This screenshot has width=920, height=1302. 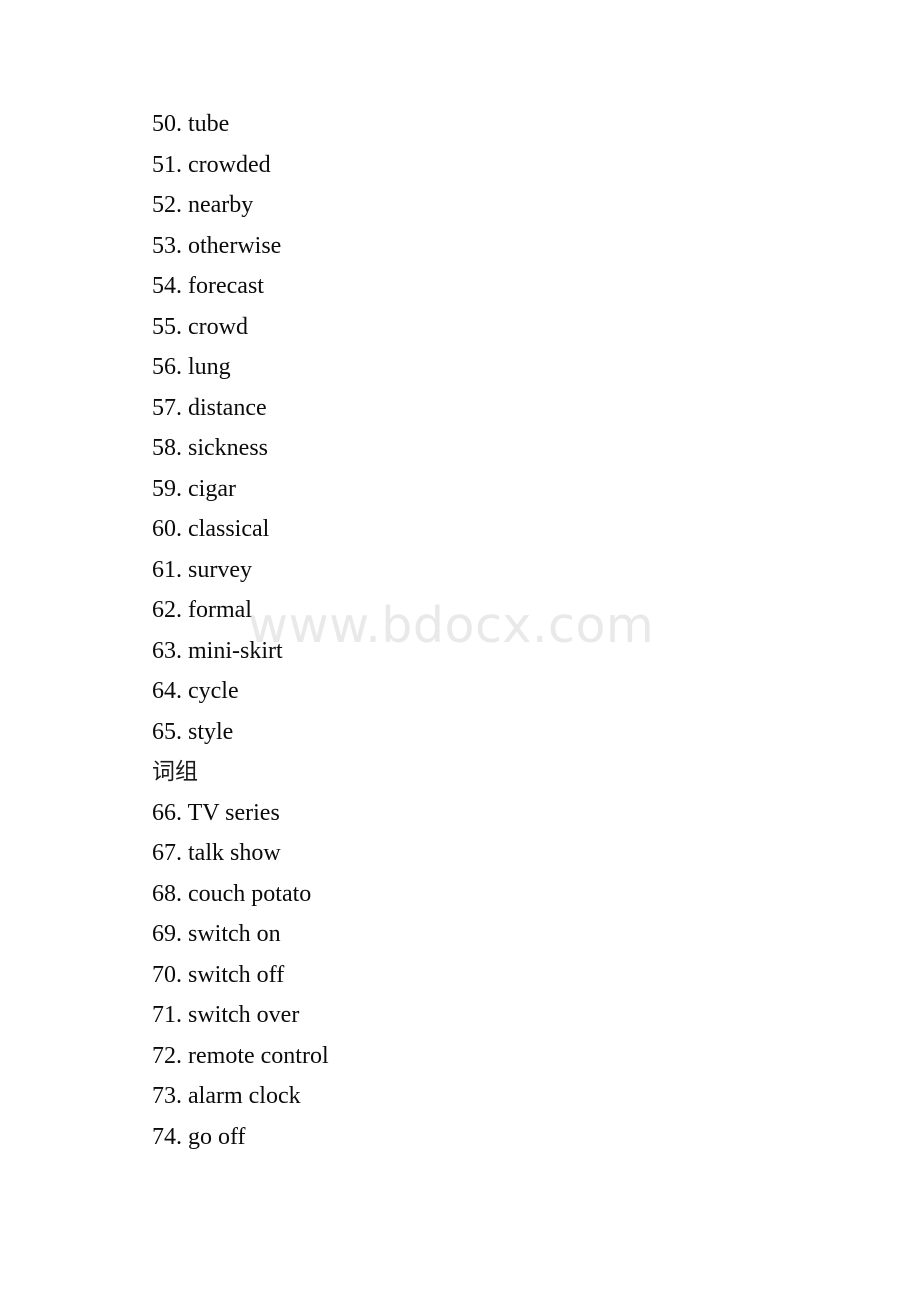 What do you see at coordinates (167, 407) in the screenshot?
I see `item-number: 57.` at bounding box center [167, 407].